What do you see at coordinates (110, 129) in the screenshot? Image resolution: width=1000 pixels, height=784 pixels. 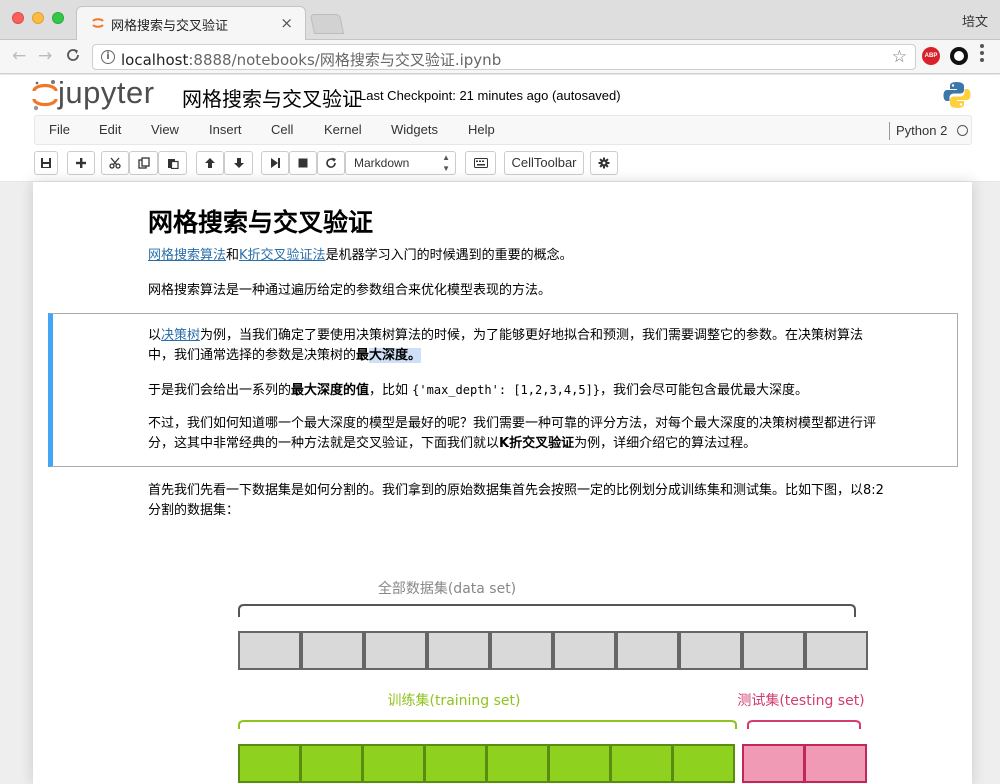 I see `menu-edit: Edit` at bounding box center [110, 129].